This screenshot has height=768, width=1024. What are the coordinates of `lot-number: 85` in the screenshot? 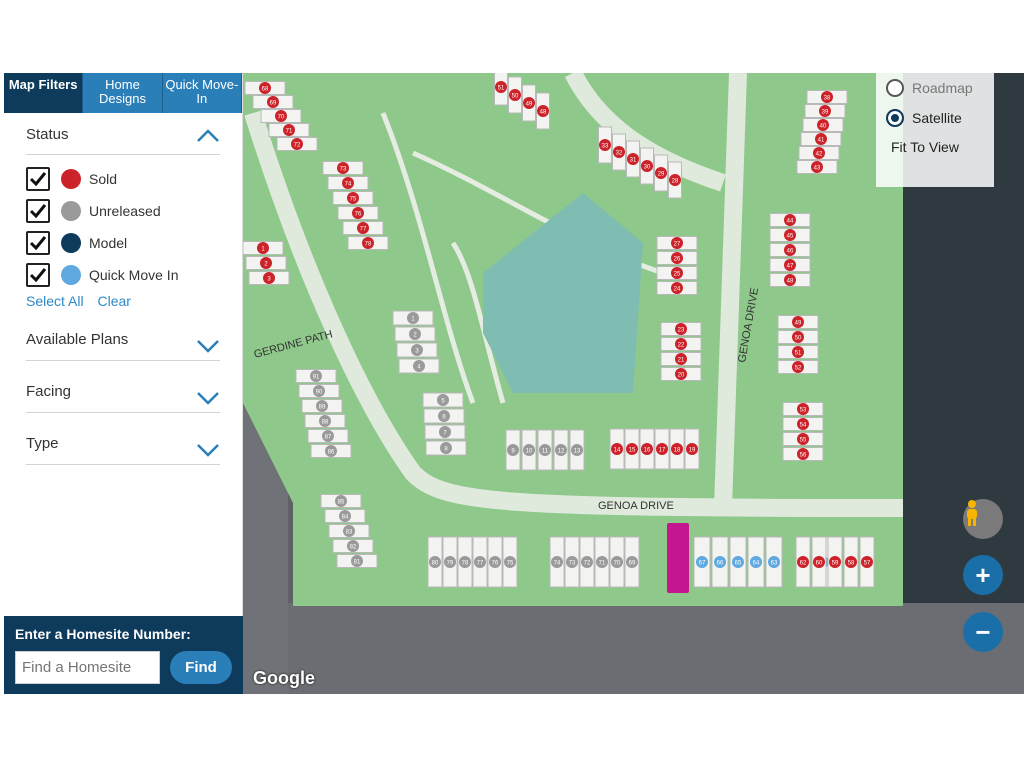 It's located at (341, 503).